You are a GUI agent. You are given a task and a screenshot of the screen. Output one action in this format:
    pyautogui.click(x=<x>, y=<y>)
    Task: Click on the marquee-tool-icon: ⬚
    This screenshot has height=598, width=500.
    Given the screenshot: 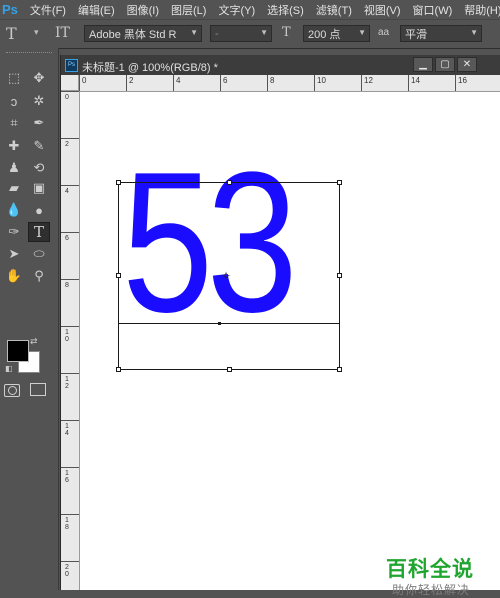 What is the action you would take?
    pyautogui.click(x=14, y=78)
    